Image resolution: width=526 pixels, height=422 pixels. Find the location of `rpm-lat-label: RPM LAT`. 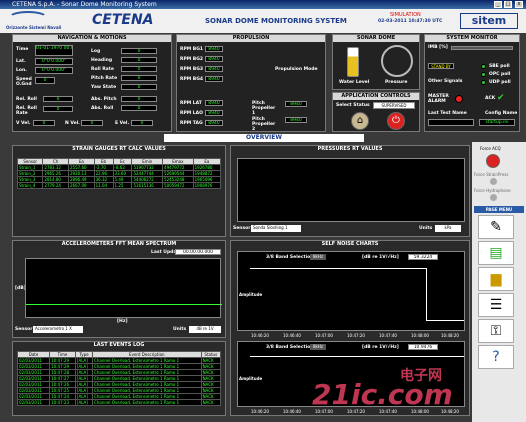

rpm-lat-label: RPM LAT is located at coordinates (191, 103).